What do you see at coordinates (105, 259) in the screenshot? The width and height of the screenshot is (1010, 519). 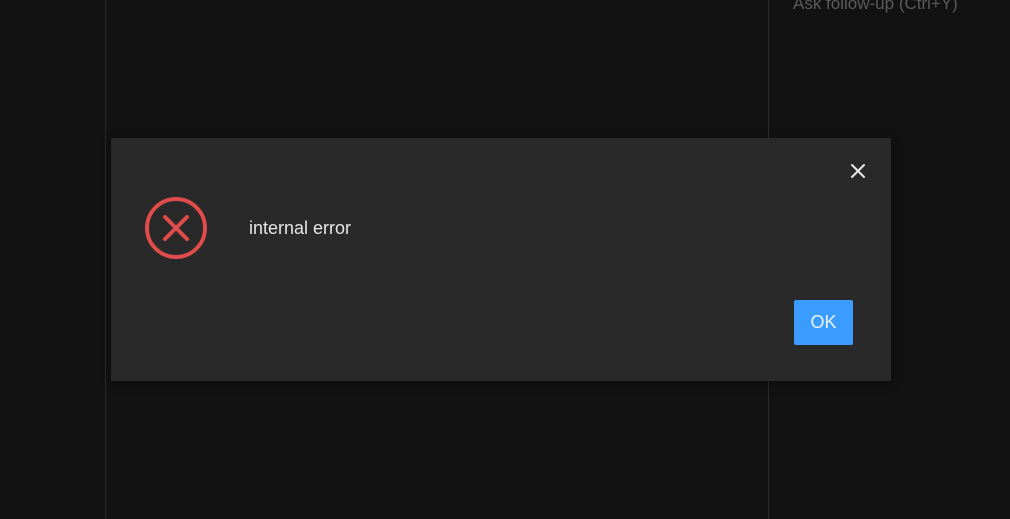 I see `left-pane-divider` at bounding box center [105, 259].